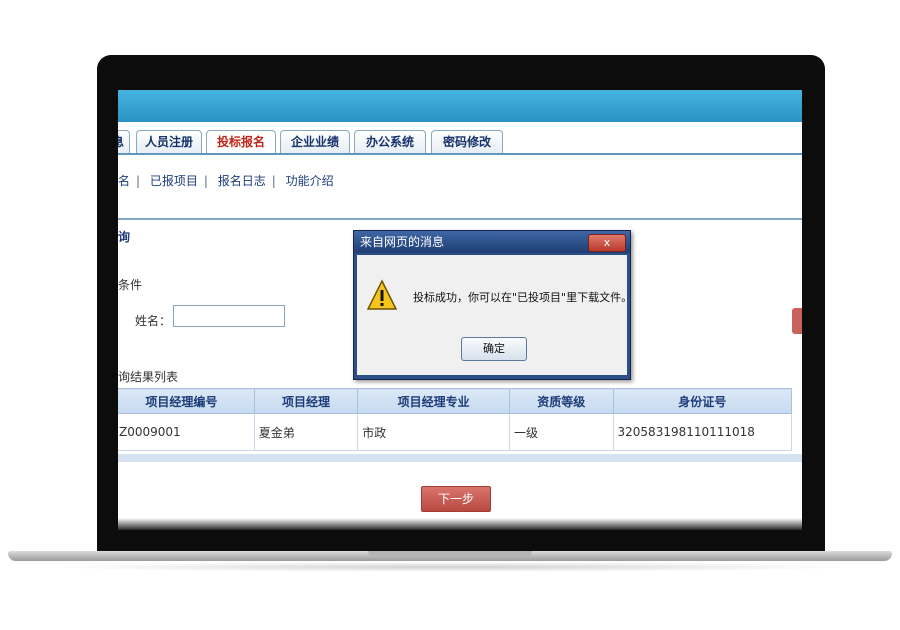  Describe the element at coordinates (467, 141) in the screenshot. I see `tab-password-change: 密码修改` at that location.